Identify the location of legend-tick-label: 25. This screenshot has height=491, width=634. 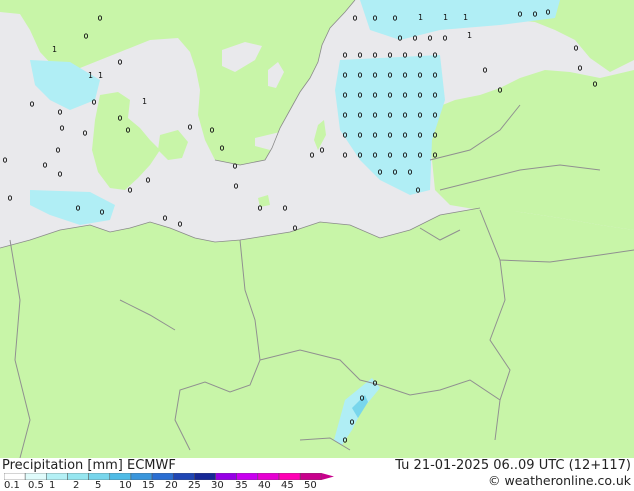
(194, 485).